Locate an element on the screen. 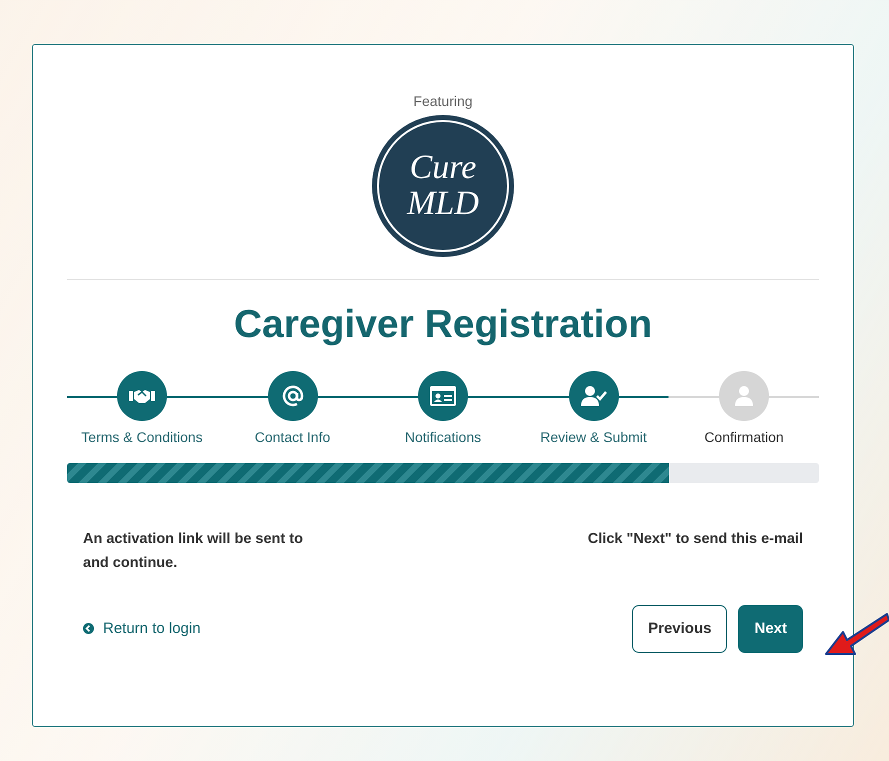 Image resolution: width=889 pixels, height=761 pixels. message-text: An activation link will be sent to is located at coordinates (193, 539).